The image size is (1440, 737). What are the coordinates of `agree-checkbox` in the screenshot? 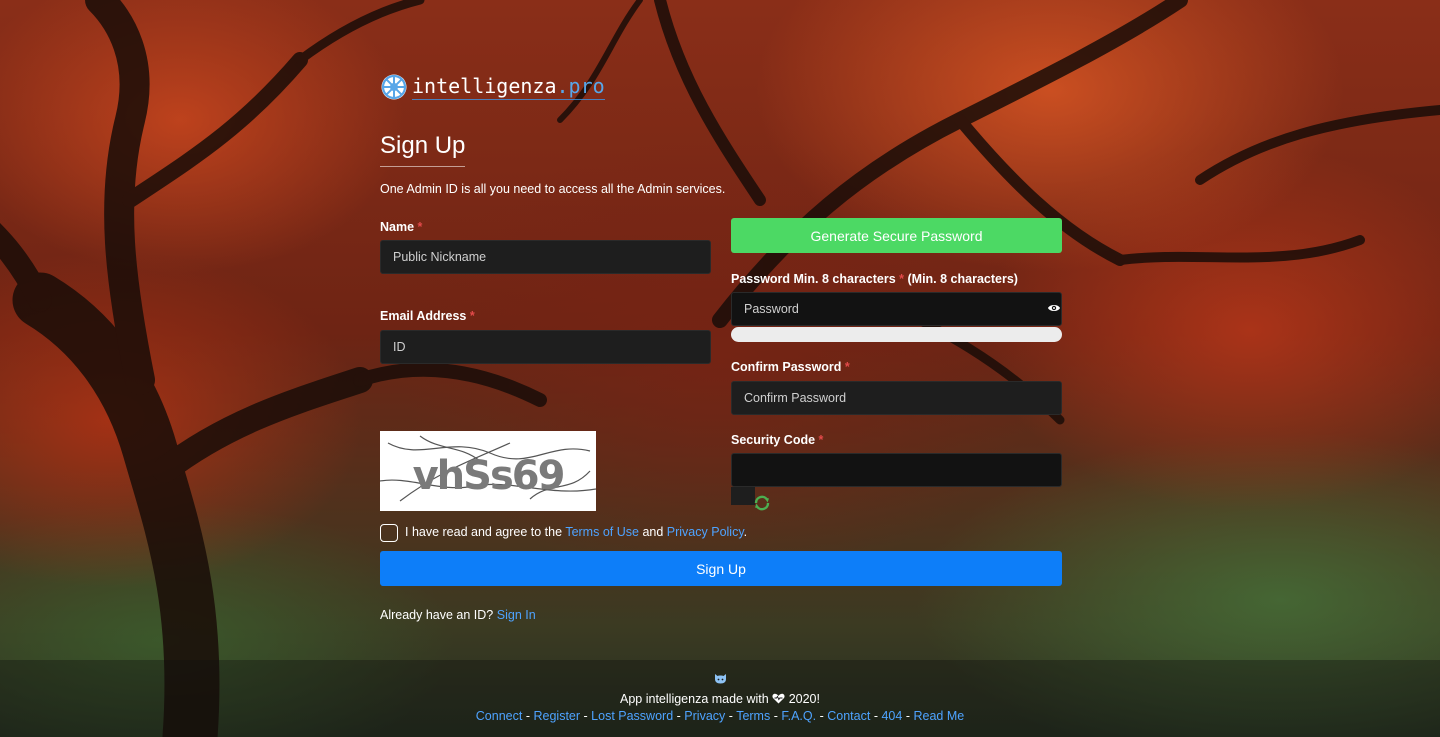 It's located at (389, 533).